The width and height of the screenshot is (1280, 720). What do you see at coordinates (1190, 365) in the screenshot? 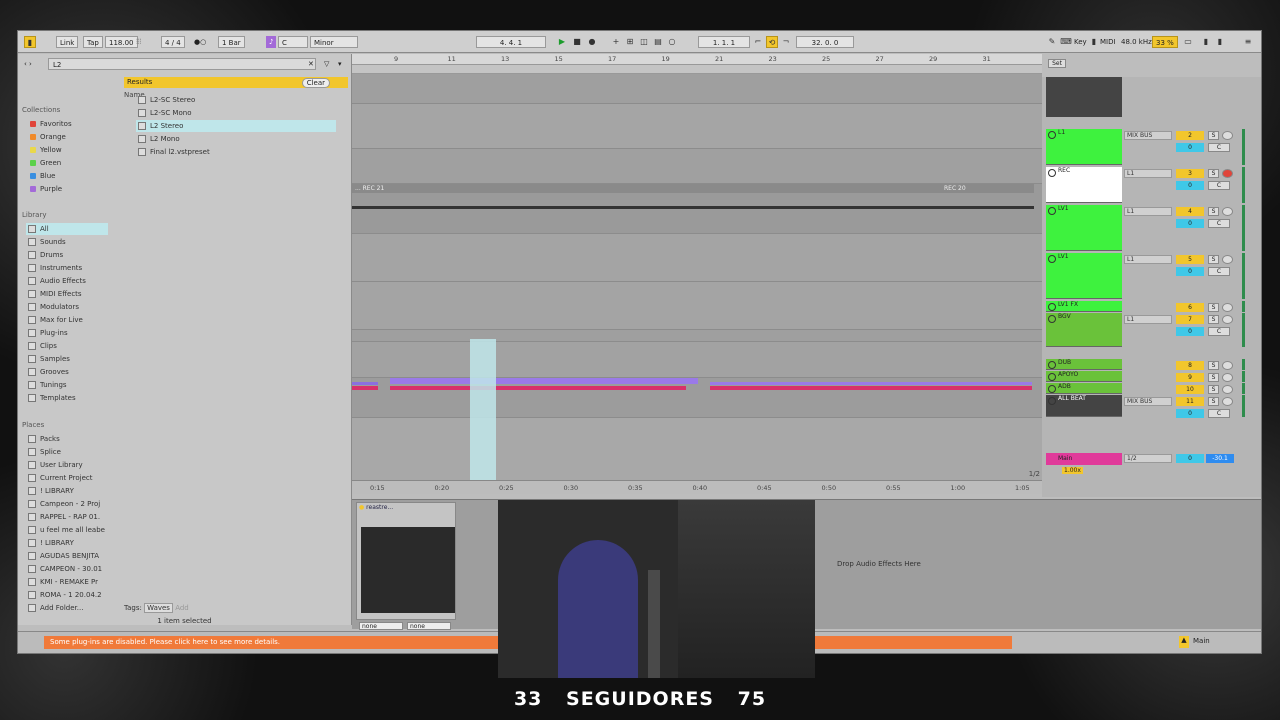
I see `track-number: 8` at bounding box center [1190, 365].